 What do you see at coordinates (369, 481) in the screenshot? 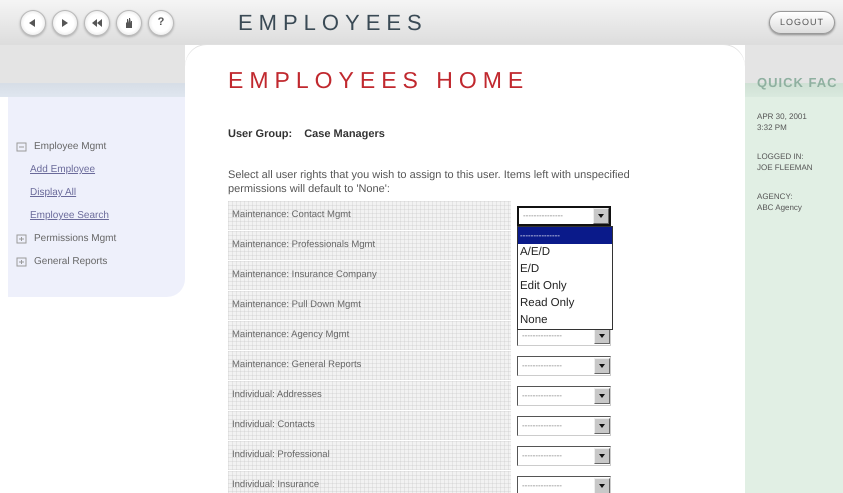
I see `permission-label: Individual: Insurance` at bounding box center [369, 481].